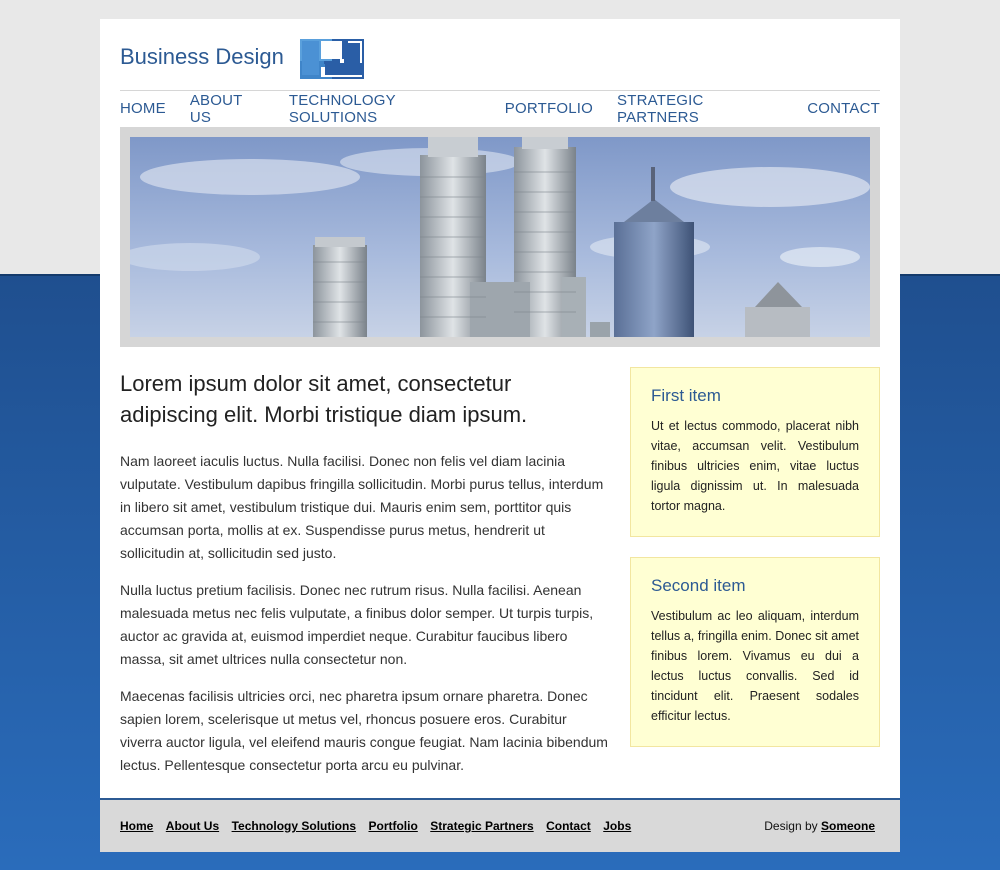 This screenshot has height=870, width=1000. What do you see at coordinates (848, 826) in the screenshot?
I see `credit-link: Someone` at bounding box center [848, 826].